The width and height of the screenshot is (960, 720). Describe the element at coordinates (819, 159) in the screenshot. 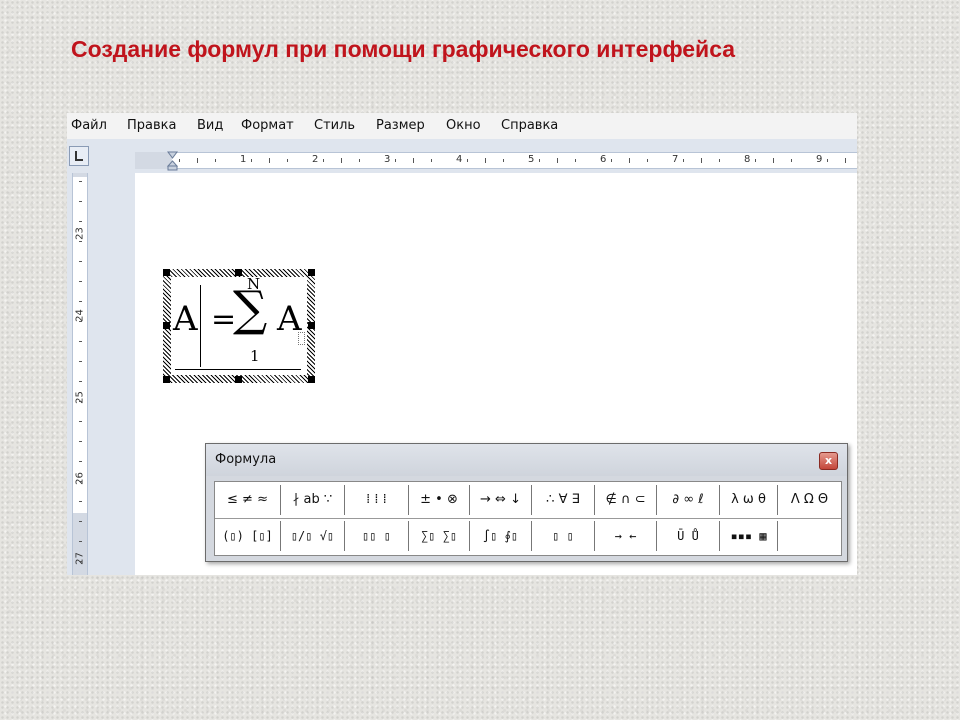

I see `ruler-label: 9` at that location.